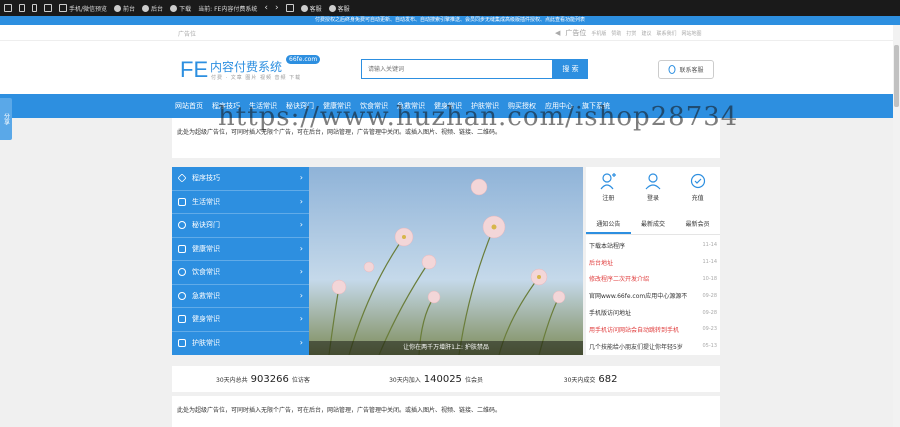 The image size is (900, 427). What do you see at coordinates (570, 69) in the screenshot?
I see `search-button: 搜 索` at bounding box center [570, 69].